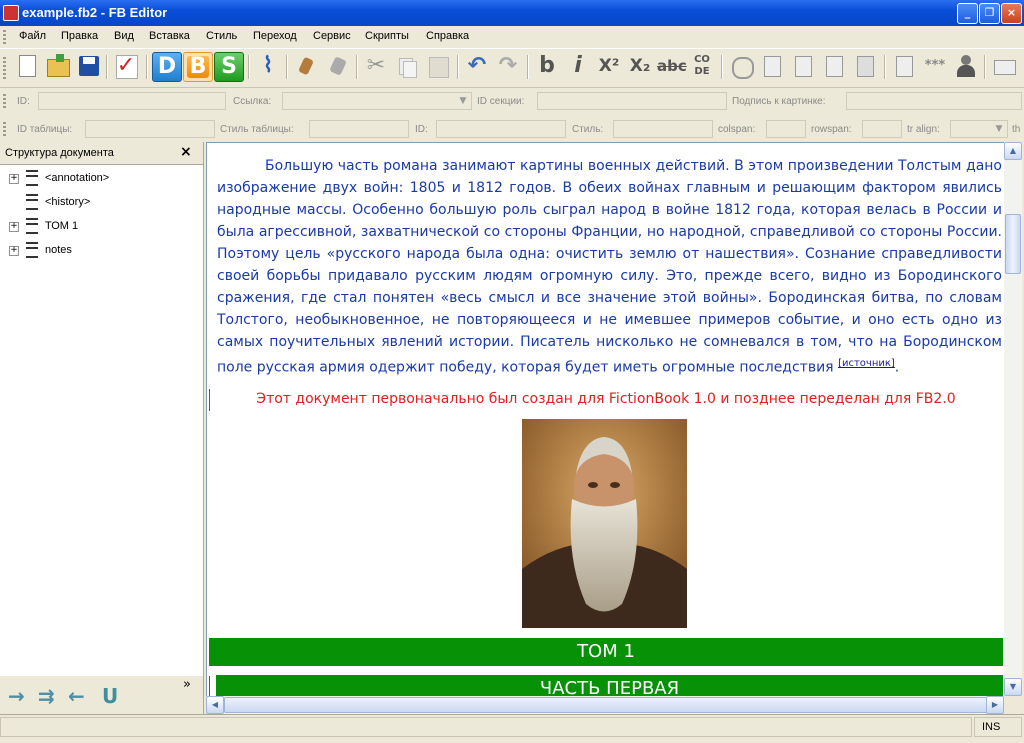  What do you see at coordinates (79, 36) in the screenshot?
I see `menu-edit: Правка` at bounding box center [79, 36].